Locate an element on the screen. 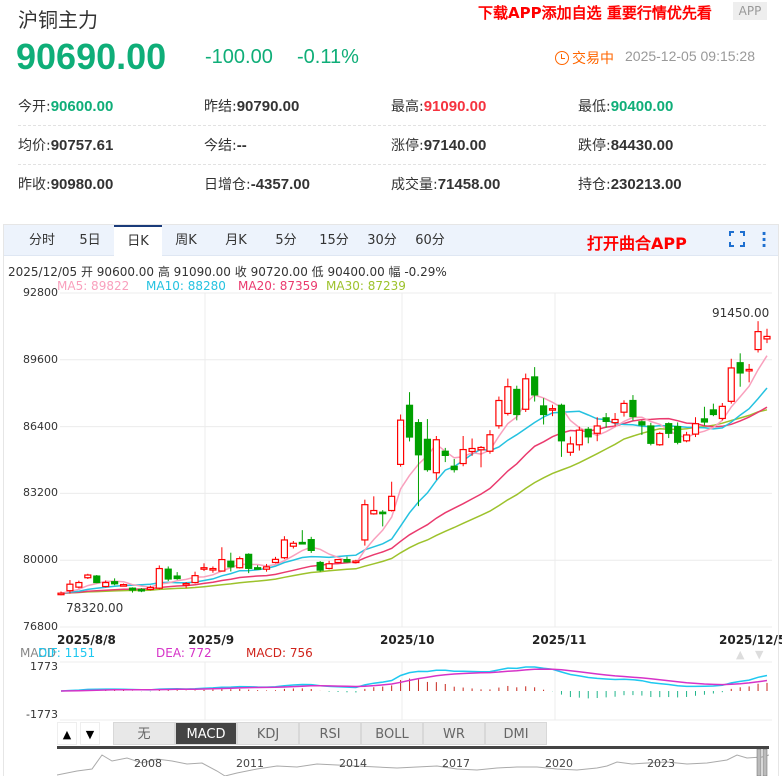 This screenshot has width=782, height=780. navigator-year: 2008 is located at coordinates (148, 763).